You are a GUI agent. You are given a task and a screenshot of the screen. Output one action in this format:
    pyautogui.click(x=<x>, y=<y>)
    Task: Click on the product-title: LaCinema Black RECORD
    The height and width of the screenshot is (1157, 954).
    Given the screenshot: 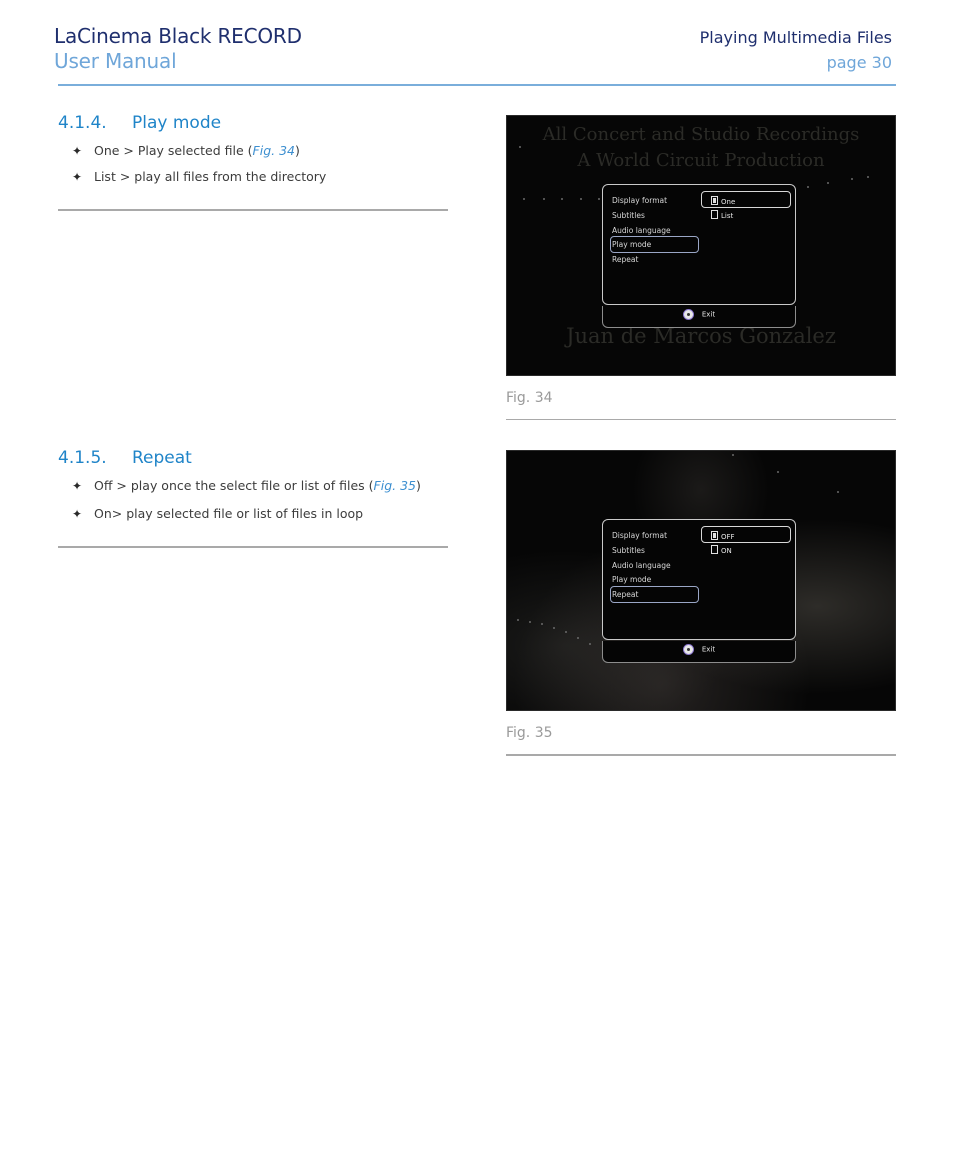 What is the action you would take?
    pyautogui.click(x=178, y=36)
    